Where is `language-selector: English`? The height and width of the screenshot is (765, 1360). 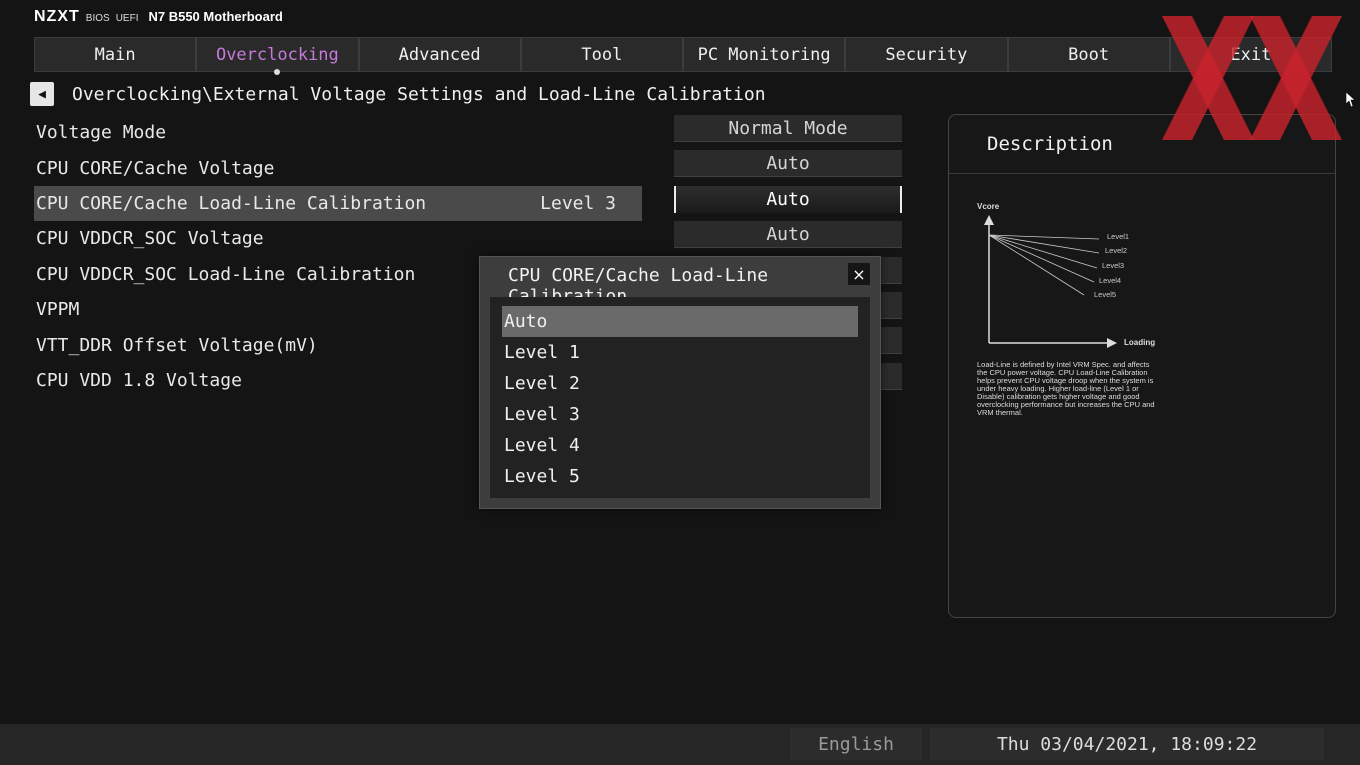
language-selector: English is located at coordinates (856, 744).